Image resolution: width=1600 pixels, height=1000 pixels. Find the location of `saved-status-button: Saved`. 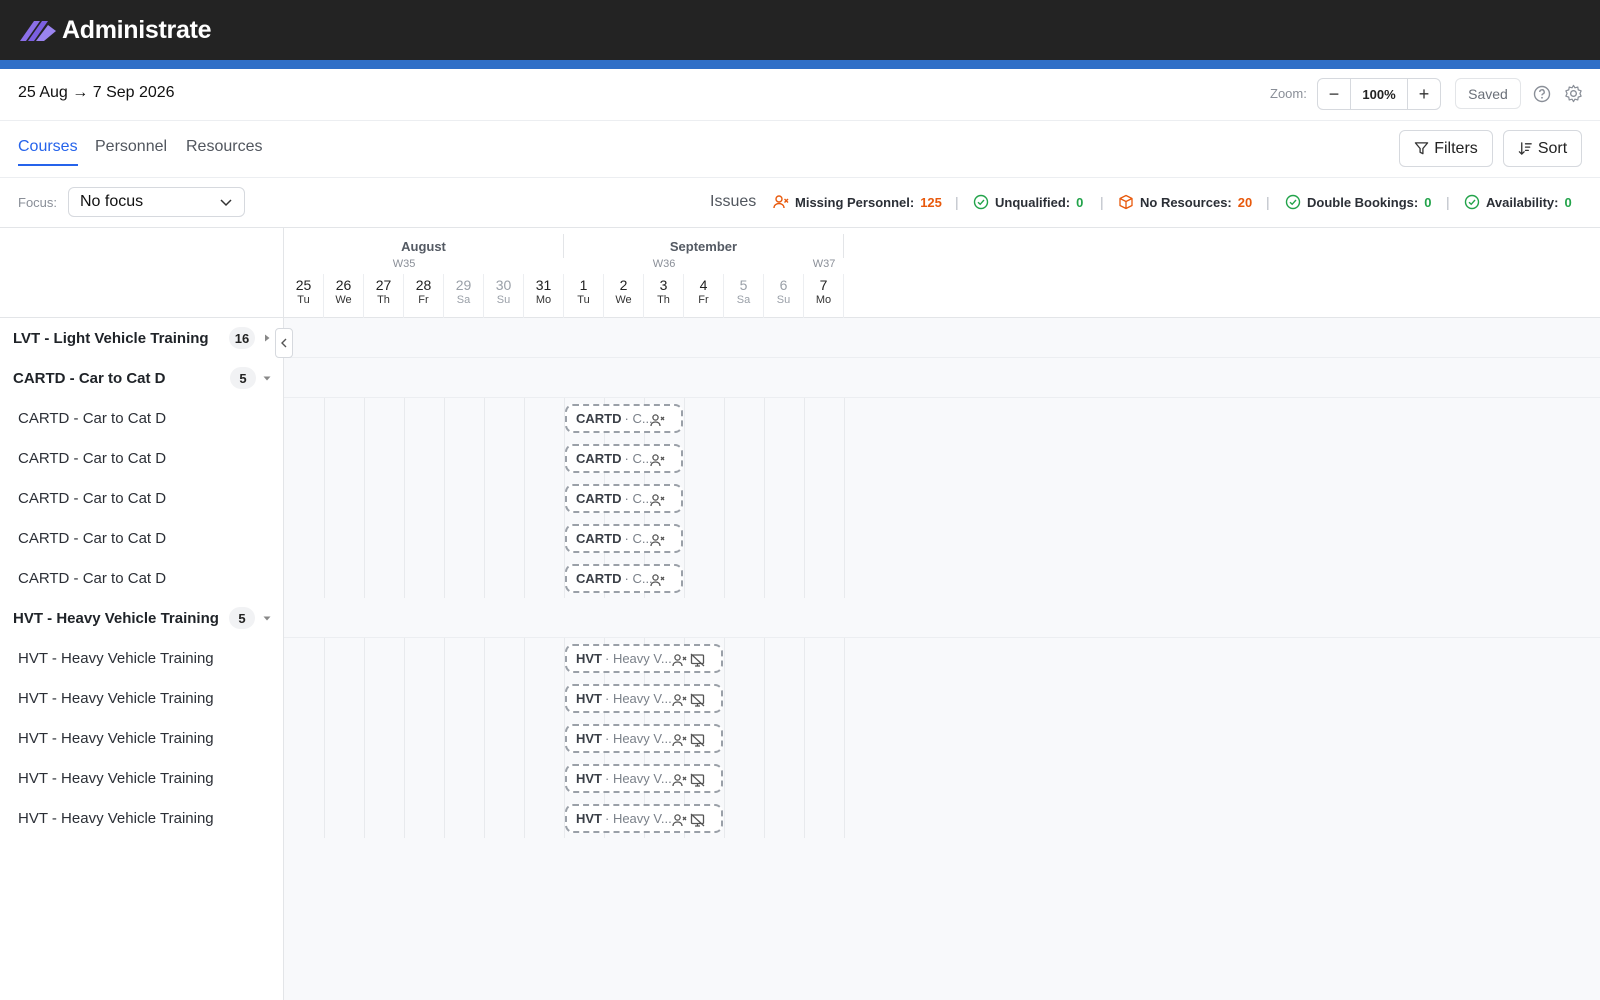

saved-status-button: Saved is located at coordinates (1488, 93).